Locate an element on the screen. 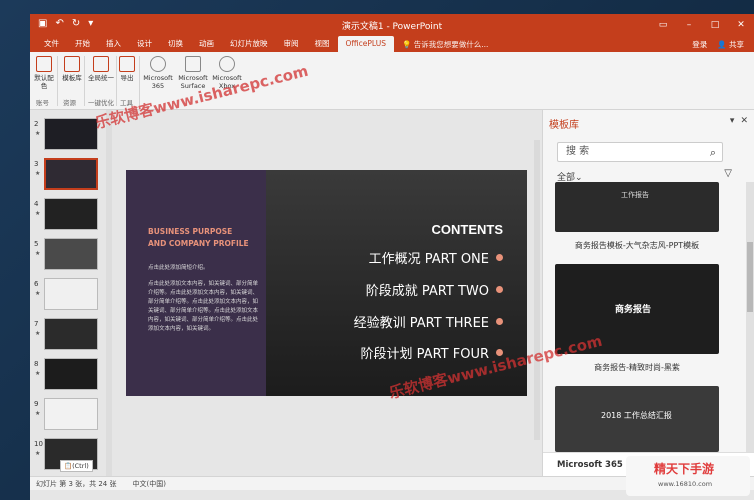  thumb-number: 6 is located at coordinates (36, 284).